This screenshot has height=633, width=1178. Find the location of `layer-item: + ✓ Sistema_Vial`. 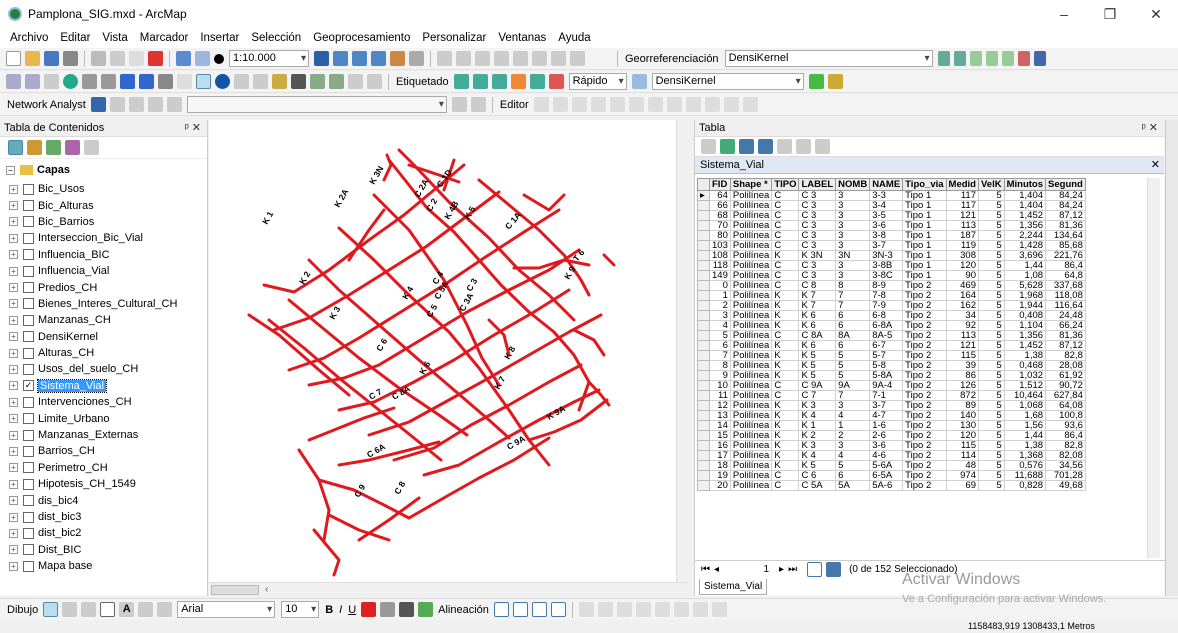

layer-item: + ✓ Sistema_Vial is located at coordinates (91, 386).